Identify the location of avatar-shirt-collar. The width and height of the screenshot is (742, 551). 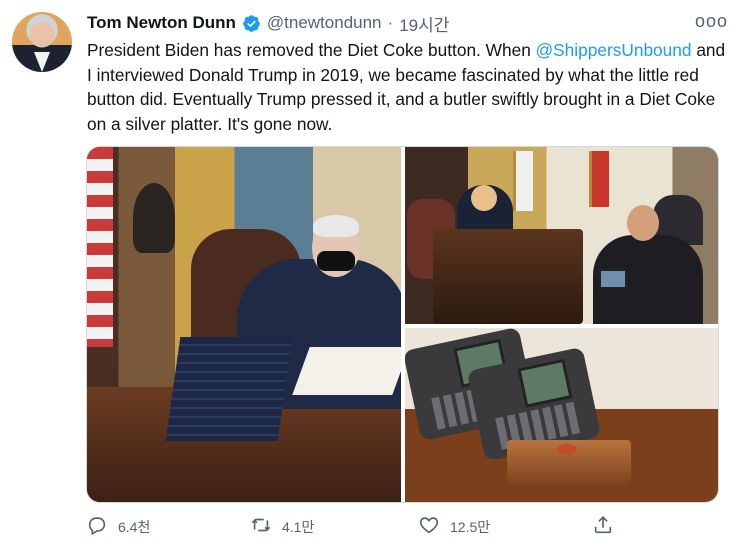
(42, 62).